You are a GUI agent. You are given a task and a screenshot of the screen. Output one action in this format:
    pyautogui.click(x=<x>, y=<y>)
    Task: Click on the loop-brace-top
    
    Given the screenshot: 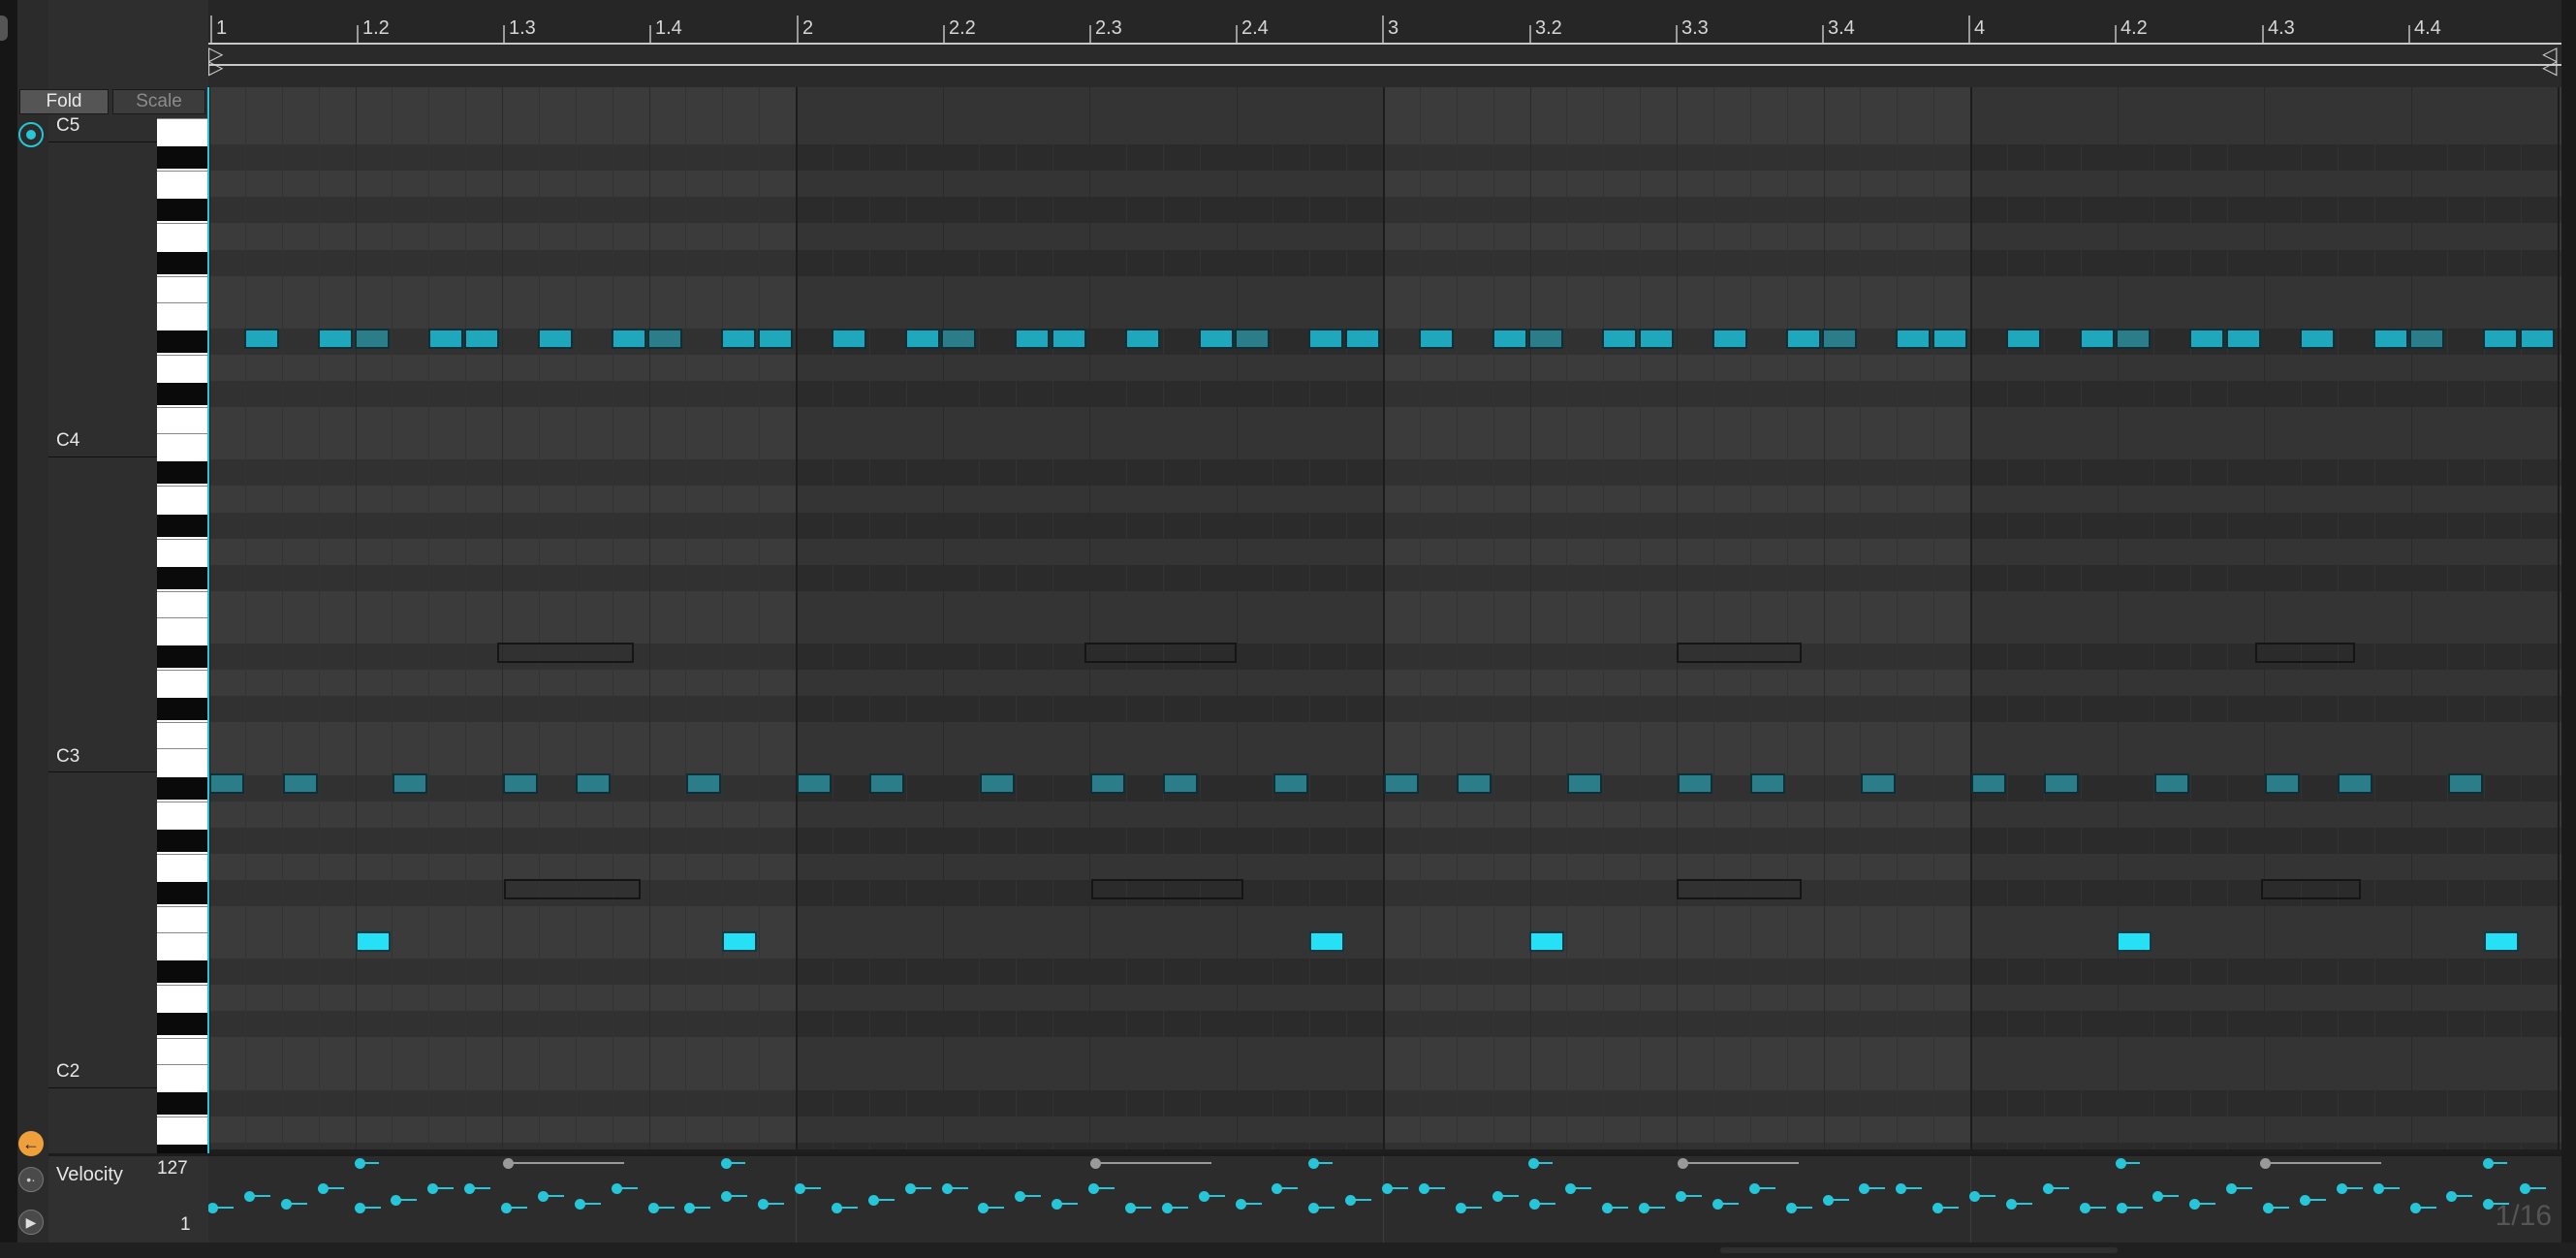 What is the action you would take?
    pyautogui.click(x=1384, y=44)
    